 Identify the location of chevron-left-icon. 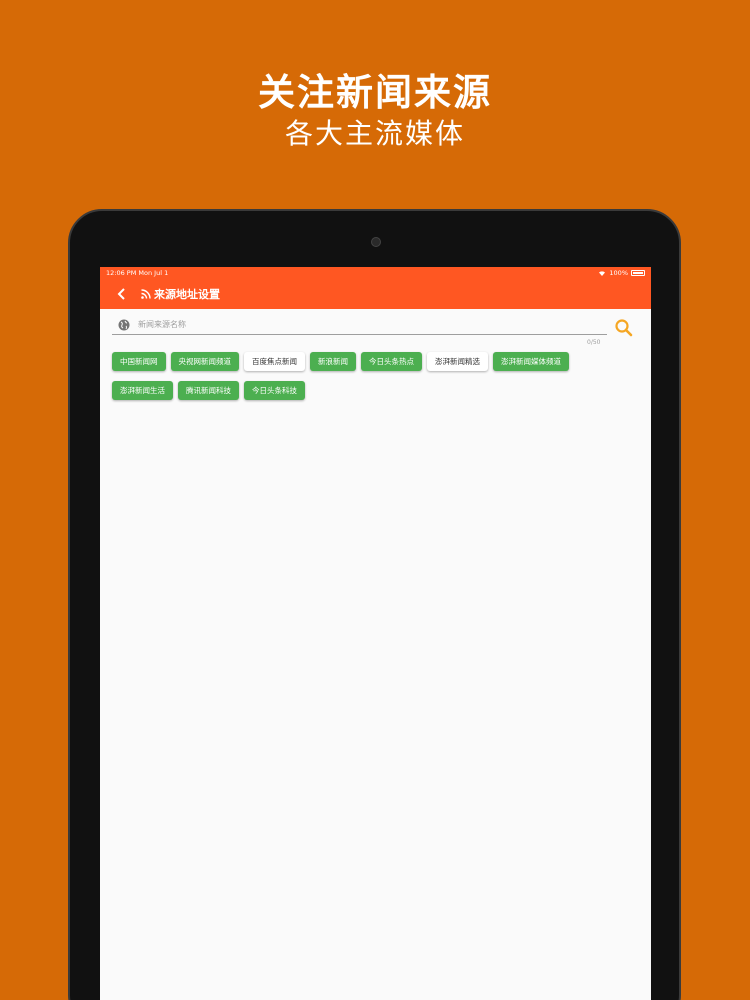
(121, 294).